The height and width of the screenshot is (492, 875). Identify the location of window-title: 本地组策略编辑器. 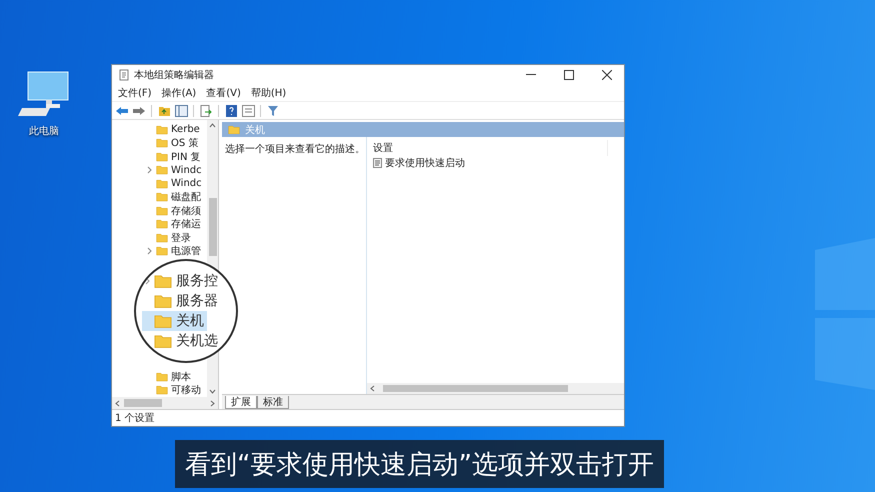
(174, 75).